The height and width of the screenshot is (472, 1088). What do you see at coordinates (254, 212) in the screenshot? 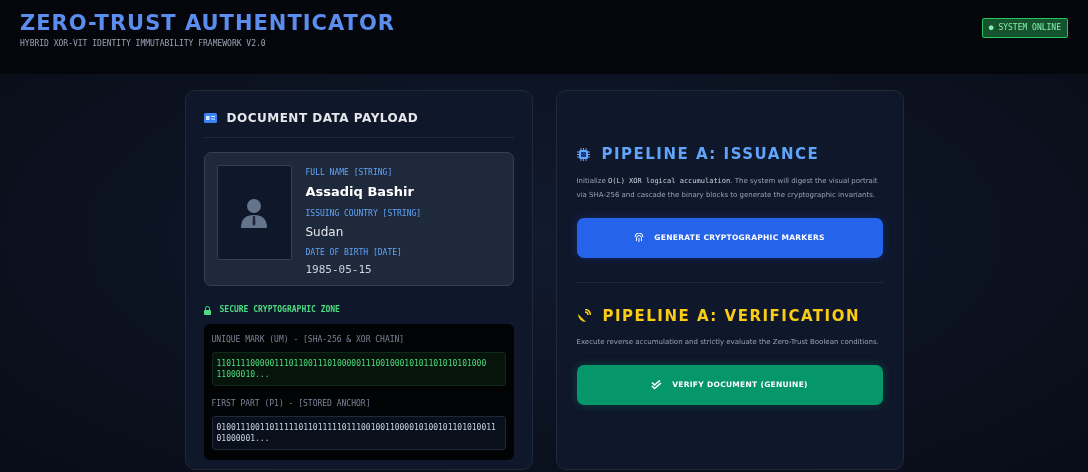
I see `person-icon` at bounding box center [254, 212].